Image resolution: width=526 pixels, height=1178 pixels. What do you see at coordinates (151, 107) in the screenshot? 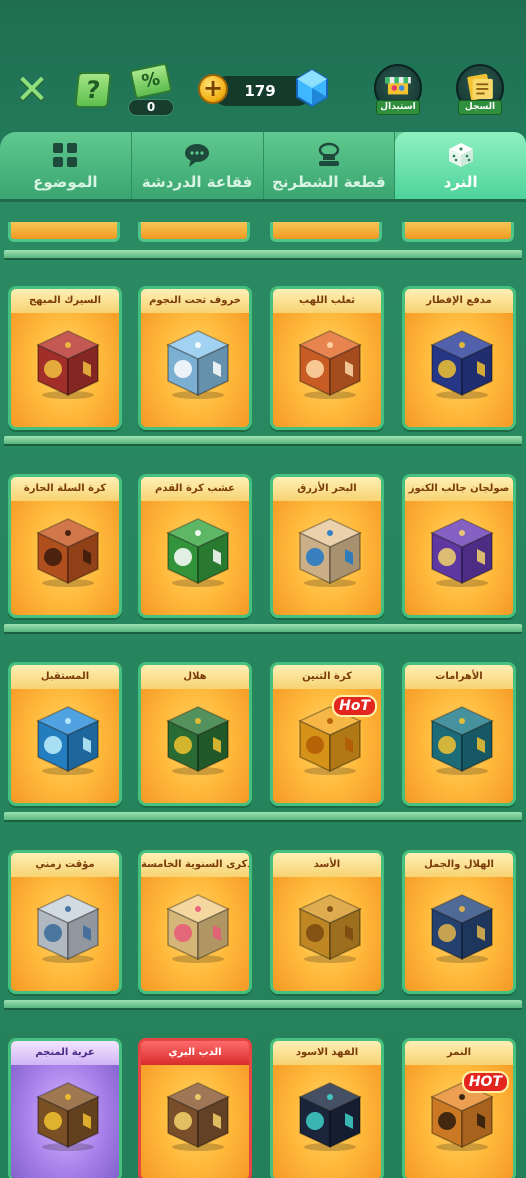
I see `coupon-count: 0` at bounding box center [151, 107].